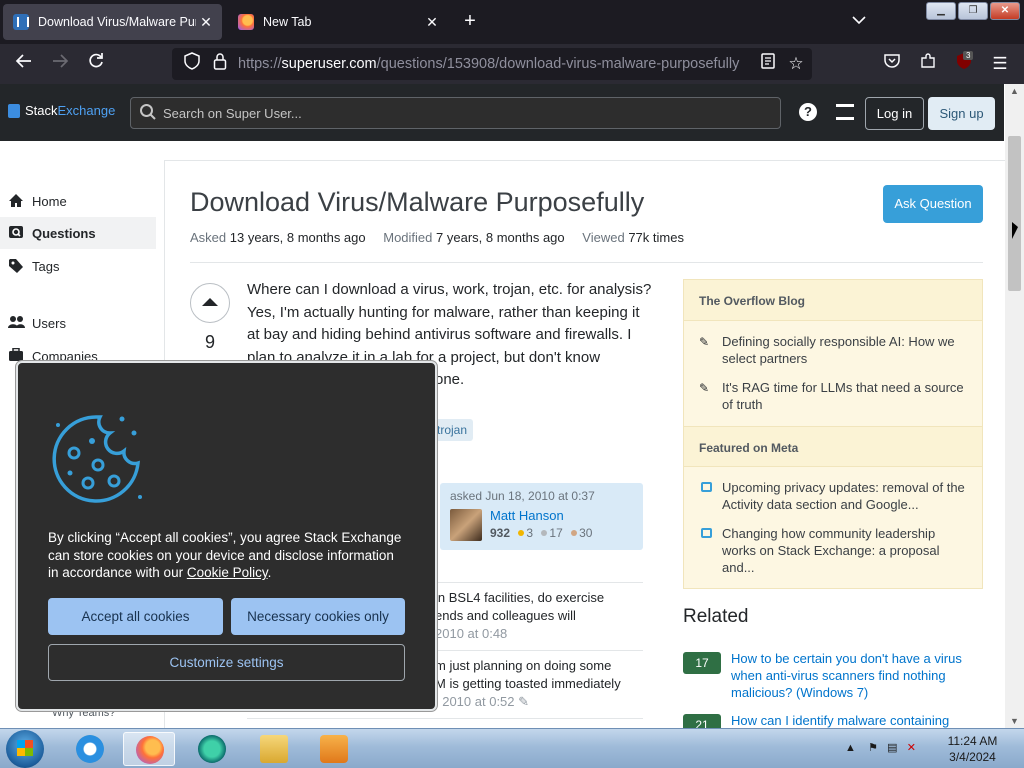 This screenshot has width=1024, height=768. Describe the element at coordinates (90, 749) in the screenshot. I see `internet-explorer-taskbar-icon` at that location.